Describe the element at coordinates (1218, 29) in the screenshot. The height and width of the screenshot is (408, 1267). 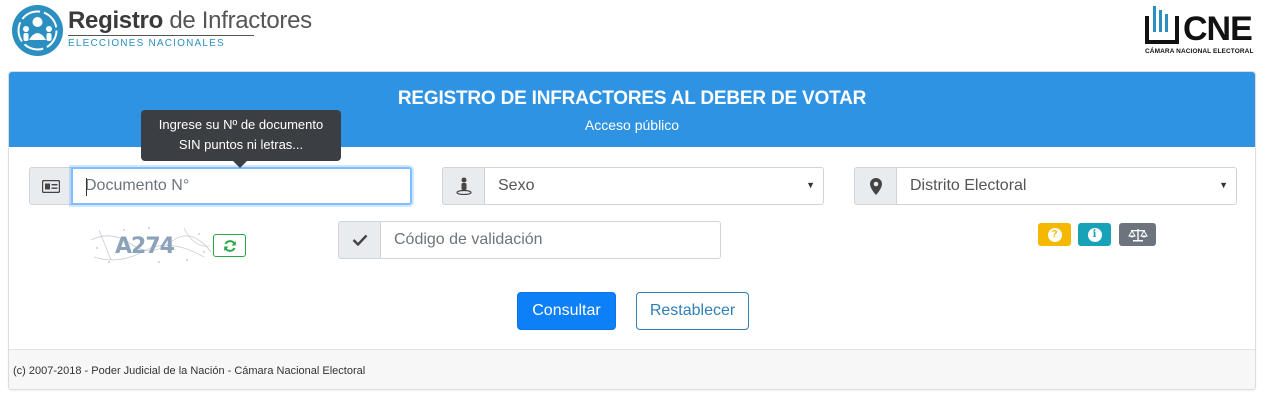
I see `cne-text: CNE` at that location.